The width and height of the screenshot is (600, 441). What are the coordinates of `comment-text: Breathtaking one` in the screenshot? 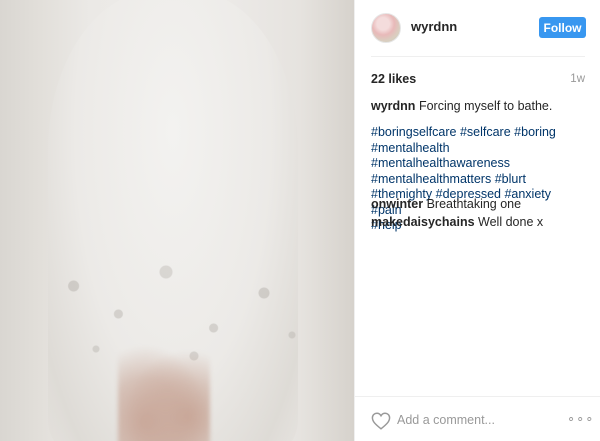 It's located at (474, 204).